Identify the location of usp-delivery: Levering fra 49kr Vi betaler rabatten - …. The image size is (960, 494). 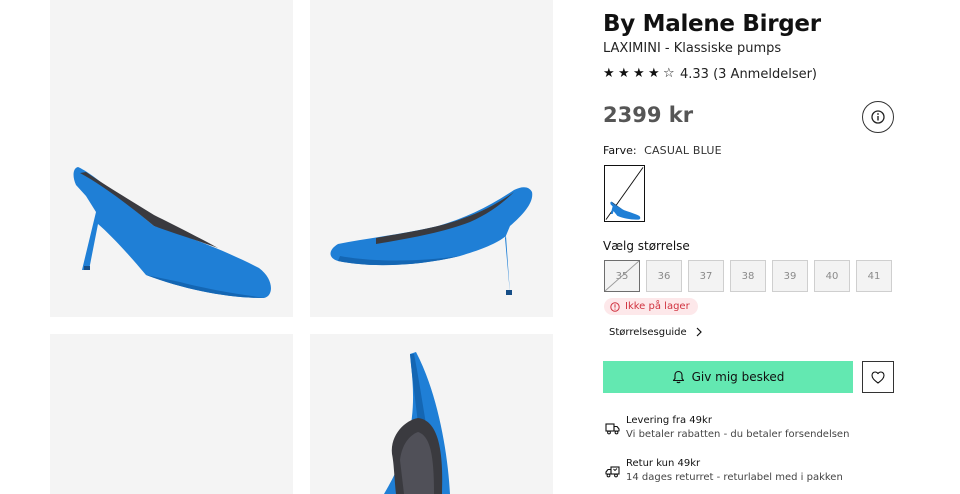
(748, 430).